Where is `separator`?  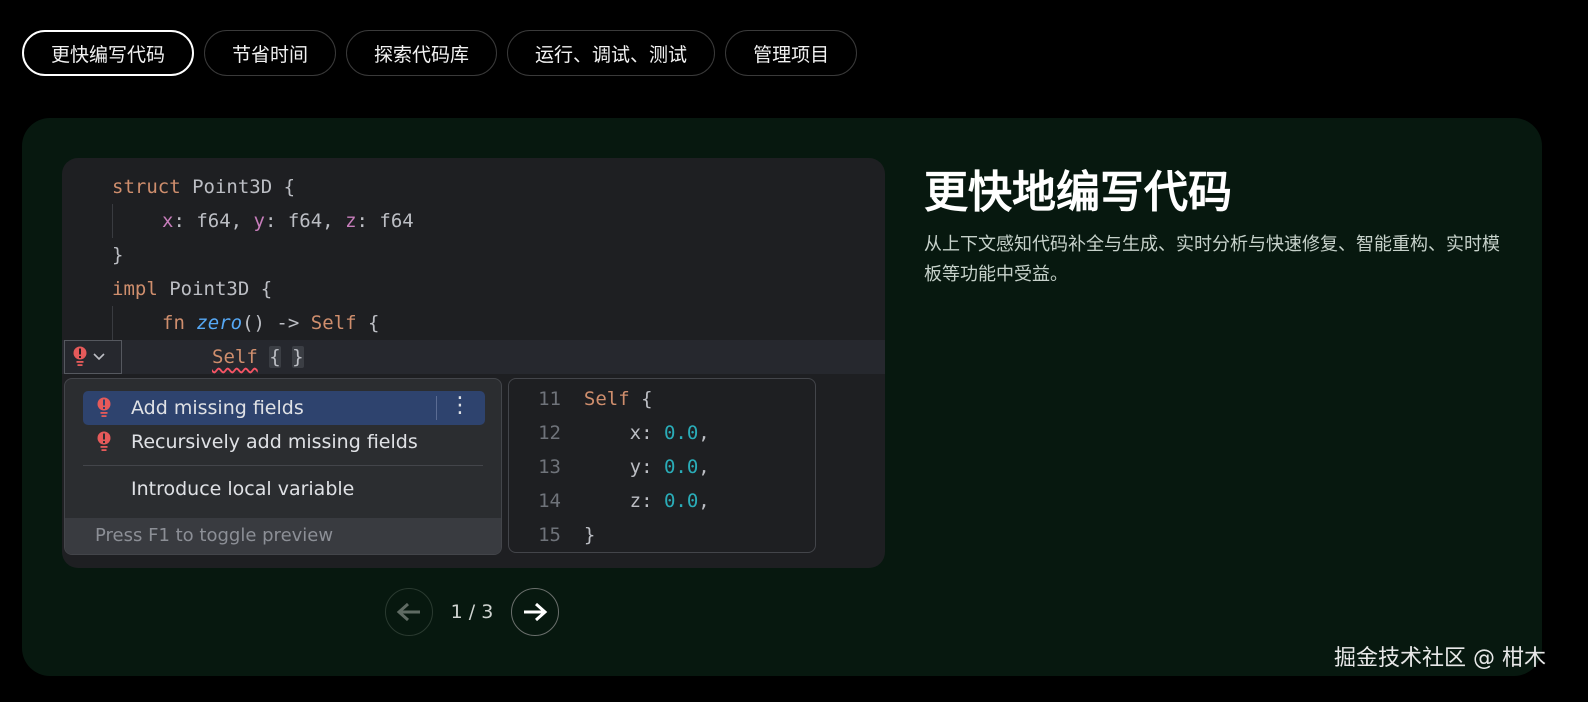
separator is located at coordinates (436, 408).